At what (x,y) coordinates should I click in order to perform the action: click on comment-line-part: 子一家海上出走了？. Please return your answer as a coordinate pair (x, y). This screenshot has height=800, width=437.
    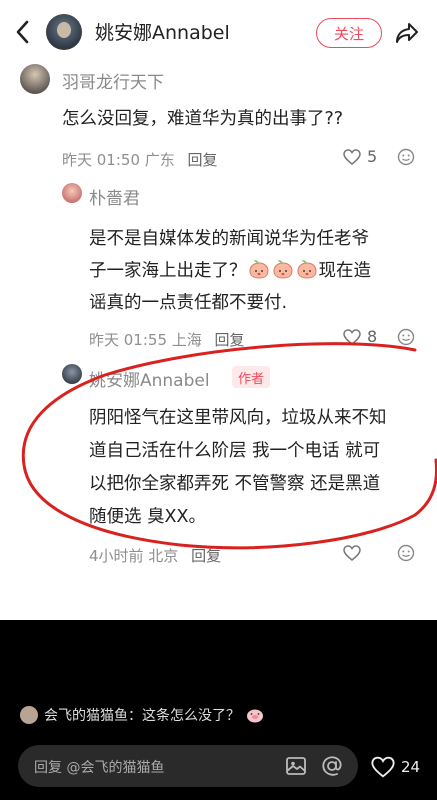
    Looking at the image, I should click on (168, 271).